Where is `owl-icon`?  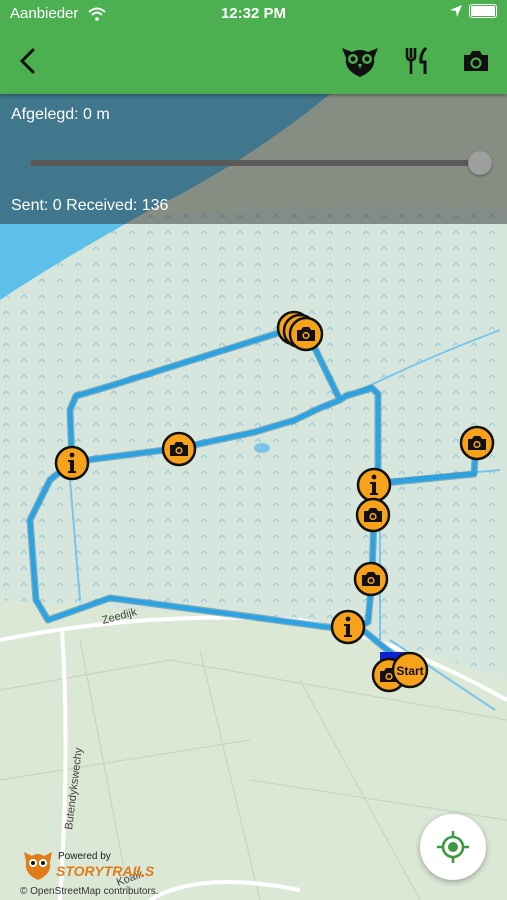
owl-icon is located at coordinates (360, 62).